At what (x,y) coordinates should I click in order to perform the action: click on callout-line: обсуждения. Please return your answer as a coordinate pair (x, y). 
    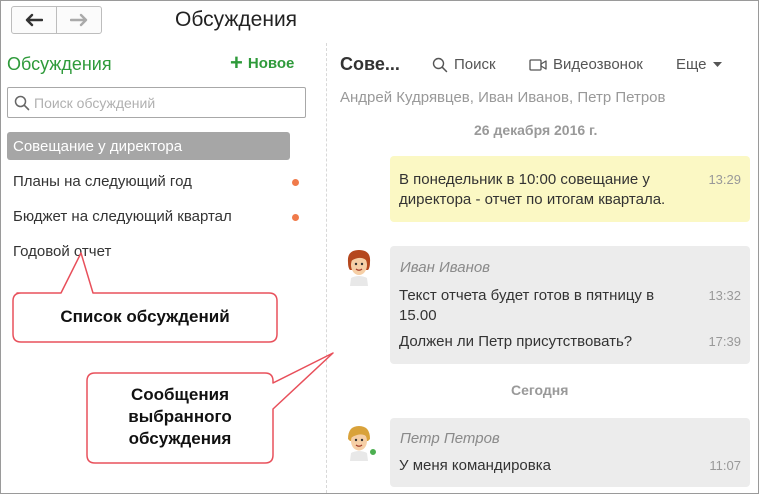
    Looking at the image, I should click on (180, 438).